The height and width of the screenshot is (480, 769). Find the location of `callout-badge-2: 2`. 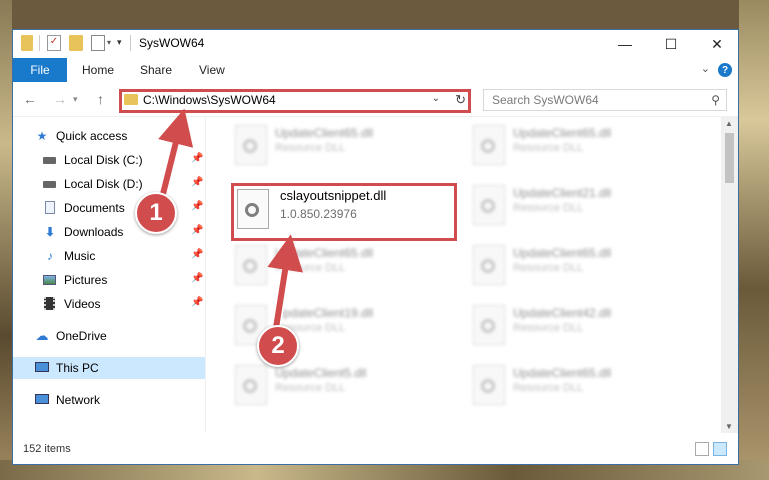

callout-badge-2: 2 is located at coordinates (278, 346).